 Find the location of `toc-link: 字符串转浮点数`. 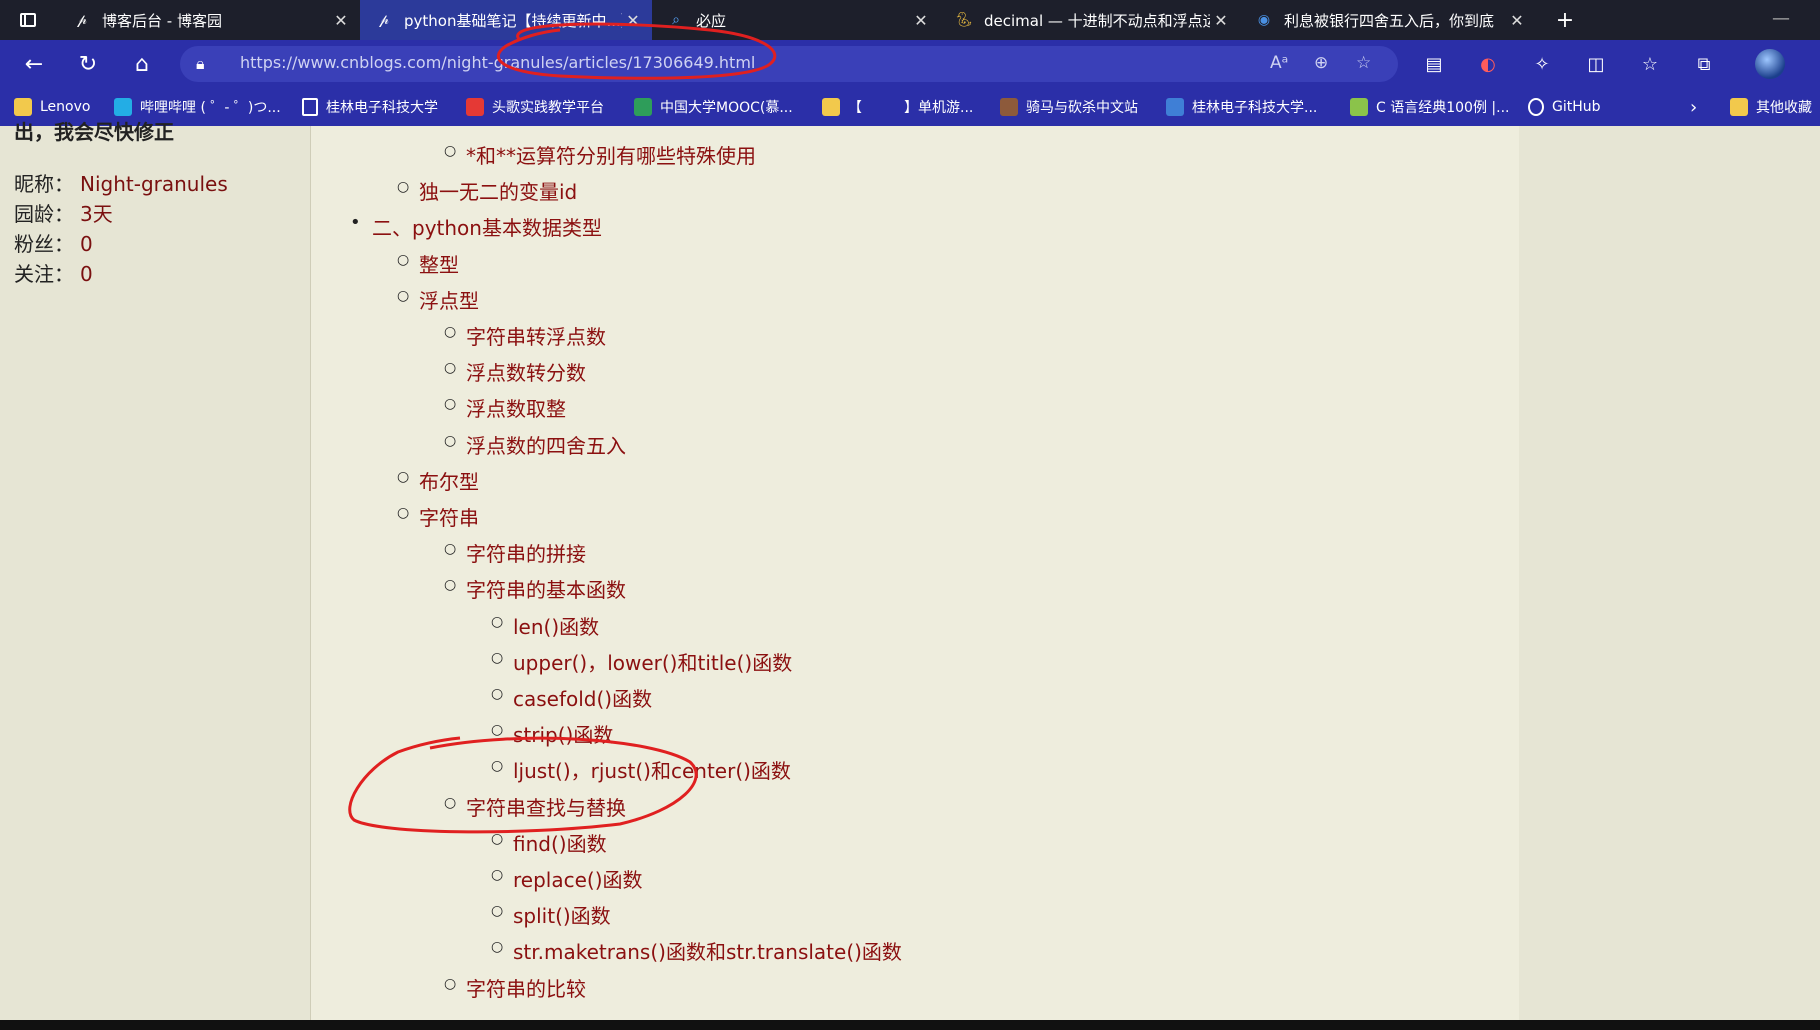

toc-link: 字符串转浮点数 is located at coordinates (536, 337).